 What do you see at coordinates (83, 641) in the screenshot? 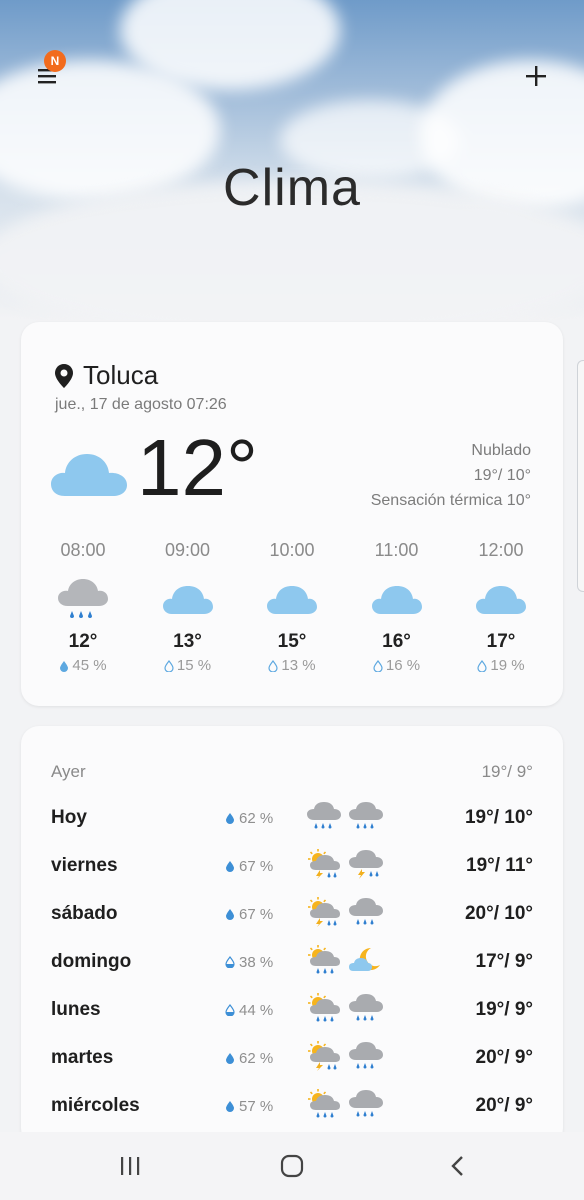
I see `hour-temp: 12°` at bounding box center [83, 641].